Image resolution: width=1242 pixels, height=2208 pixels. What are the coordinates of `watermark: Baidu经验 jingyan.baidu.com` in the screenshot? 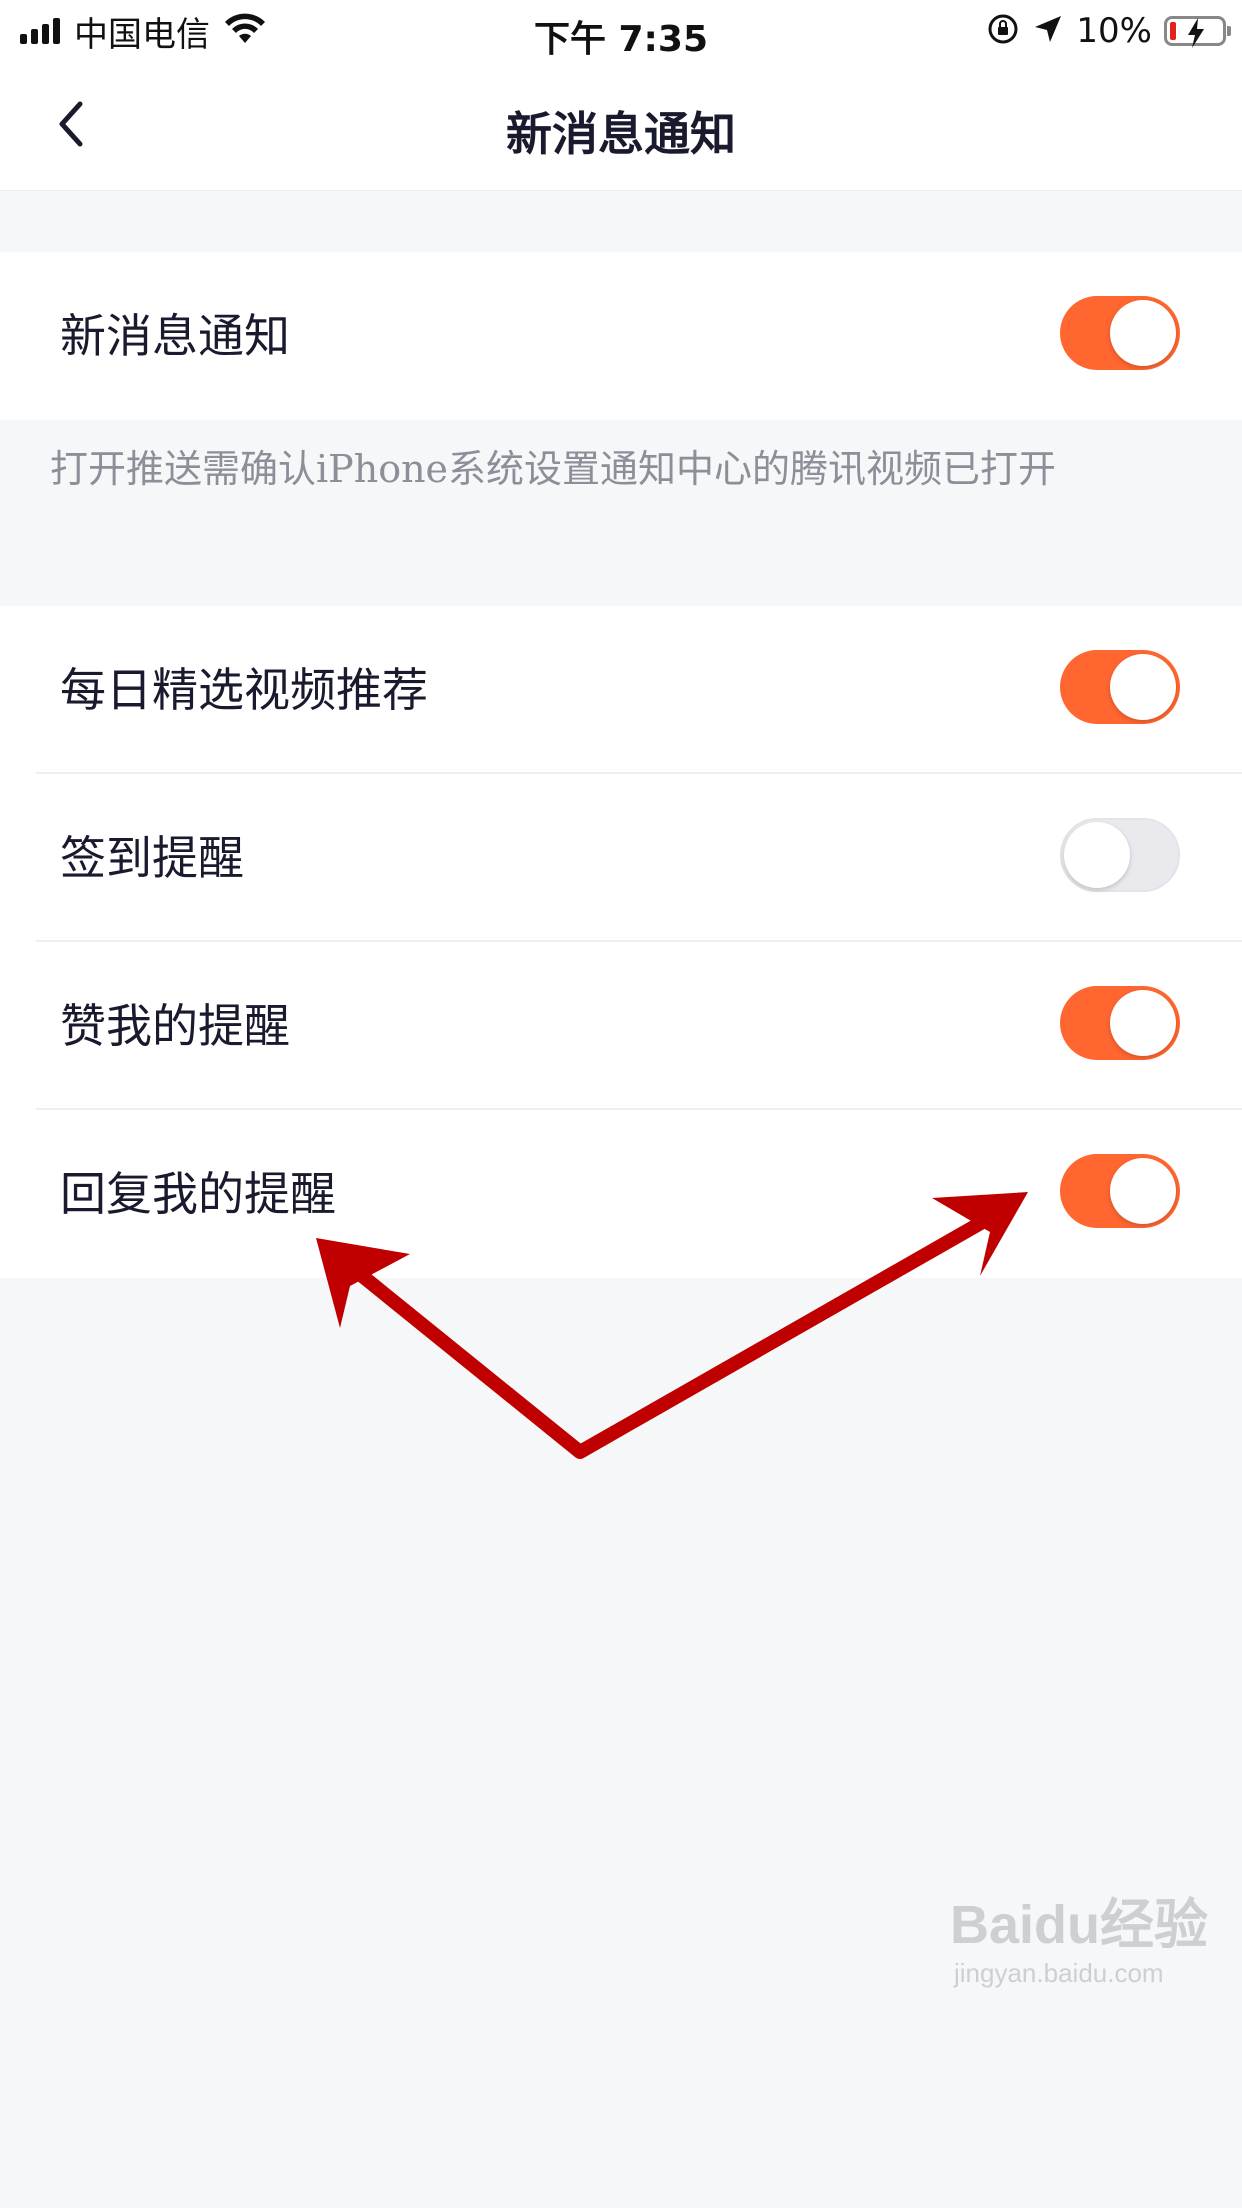 It's located at (1085, 1945).